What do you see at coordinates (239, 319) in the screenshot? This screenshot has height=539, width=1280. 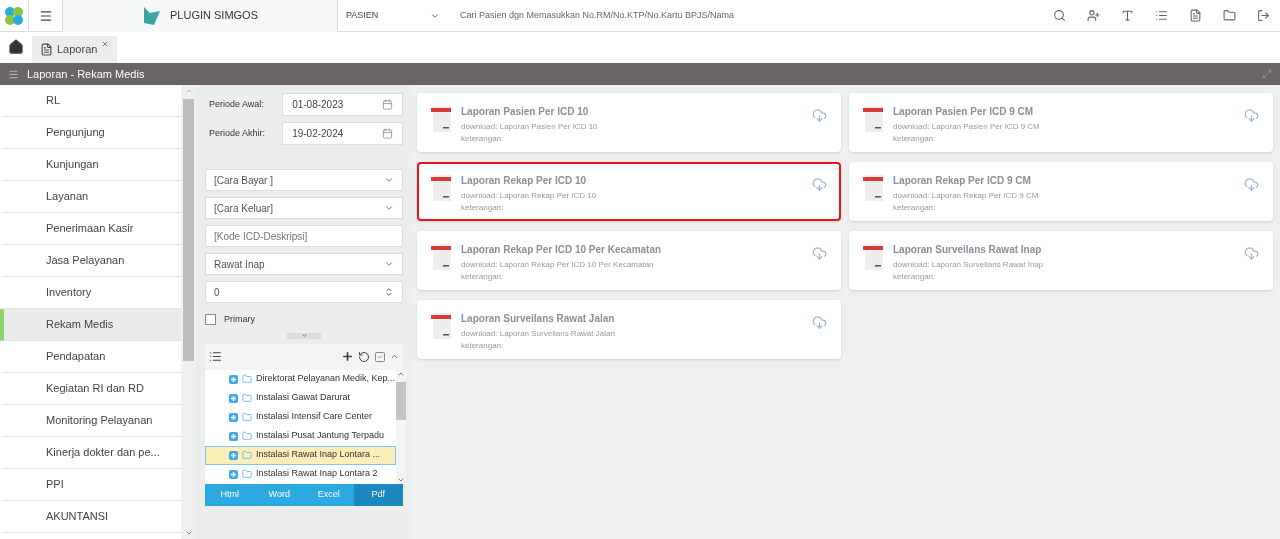 I see `checkbox-label: Primary` at bounding box center [239, 319].